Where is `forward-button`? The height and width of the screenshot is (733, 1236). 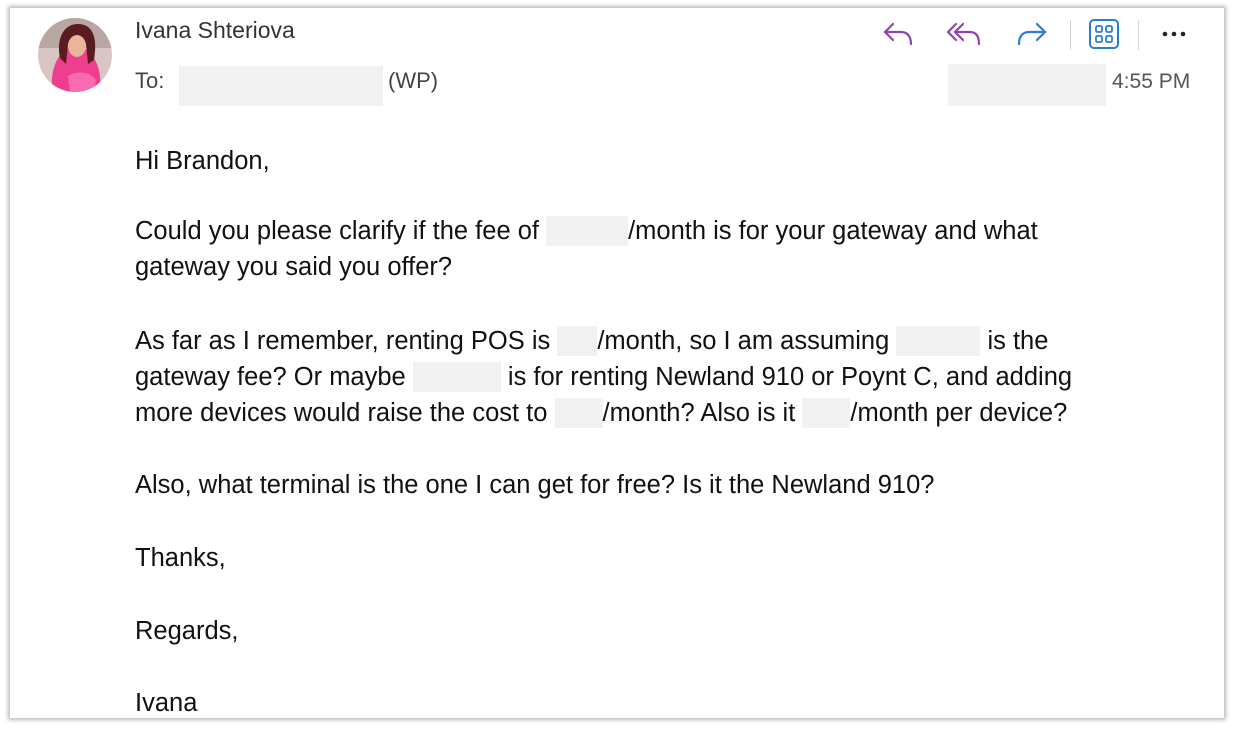
forward-button is located at coordinates (1032, 34).